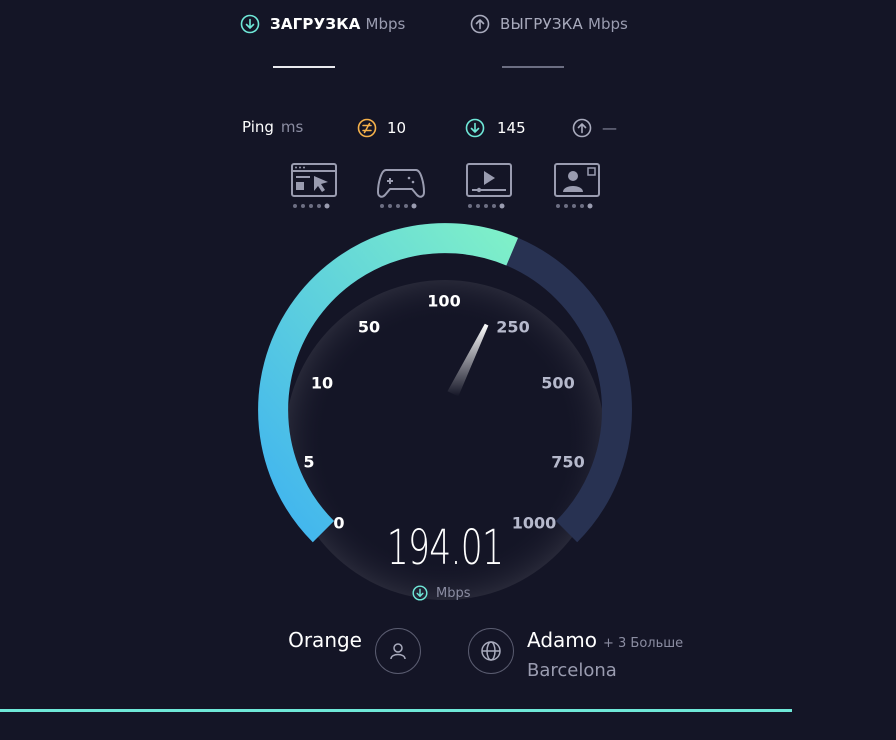 The width and height of the screenshot is (896, 740). What do you see at coordinates (322, 383) in the screenshot?
I see `gauge-tick-10: 10` at bounding box center [322, 383].